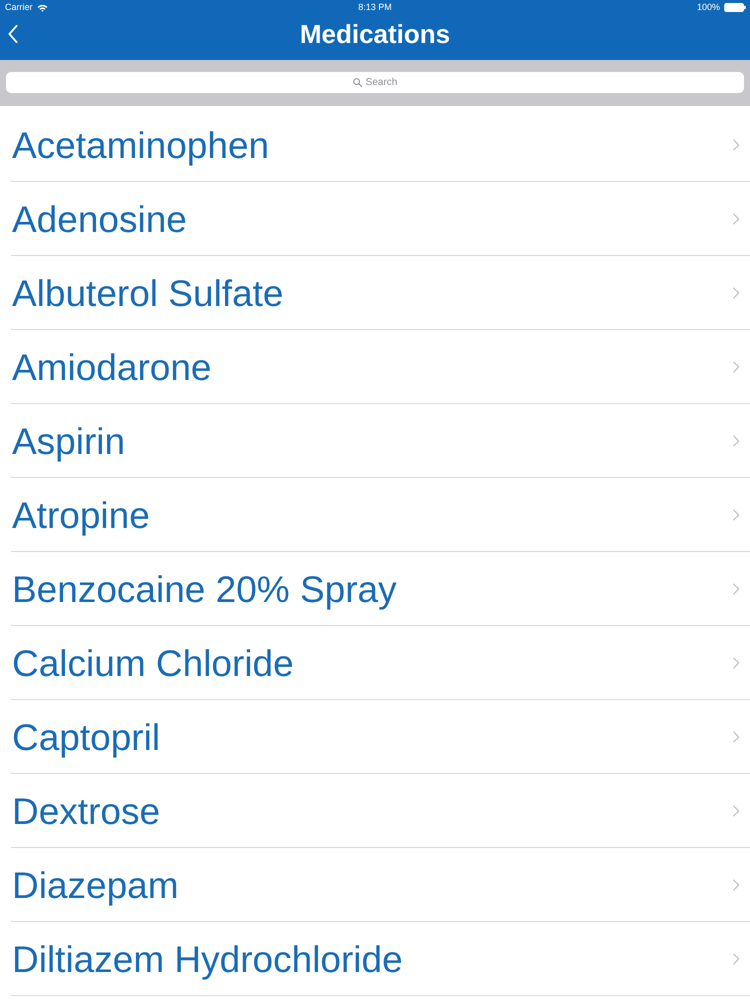 The image size is (750, 1000). What do you see at coordinates (375, 7) in the screenshot?
I see `clock-time: 8:13 PM` at bounding box center [375, 7].